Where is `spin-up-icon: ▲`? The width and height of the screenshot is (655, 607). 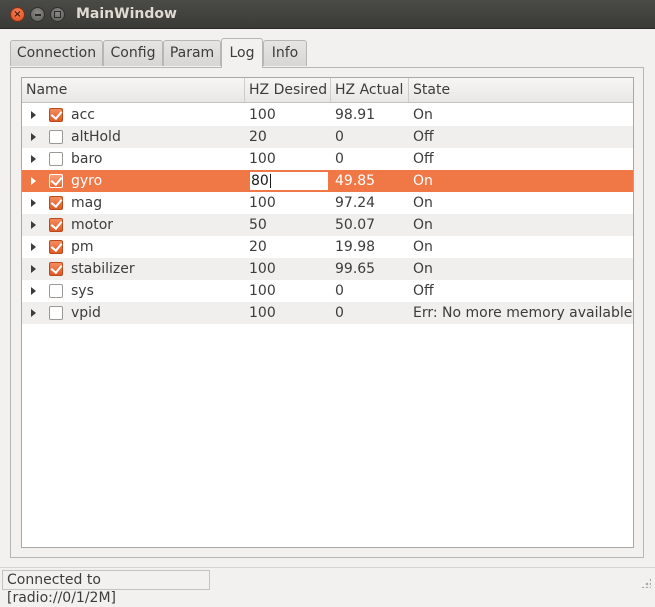
spin-up-icon: ▲ is located at coordinates (325, 177).